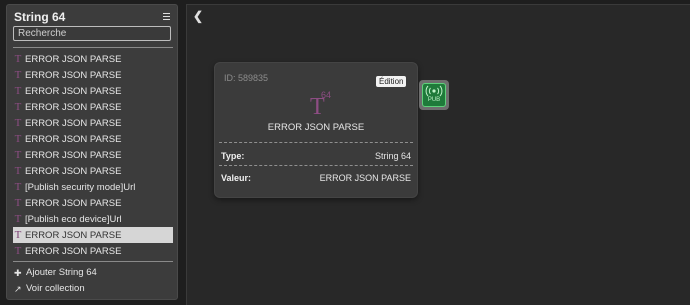  I want to click on type-row: Type: String 64, so click(316, 156).